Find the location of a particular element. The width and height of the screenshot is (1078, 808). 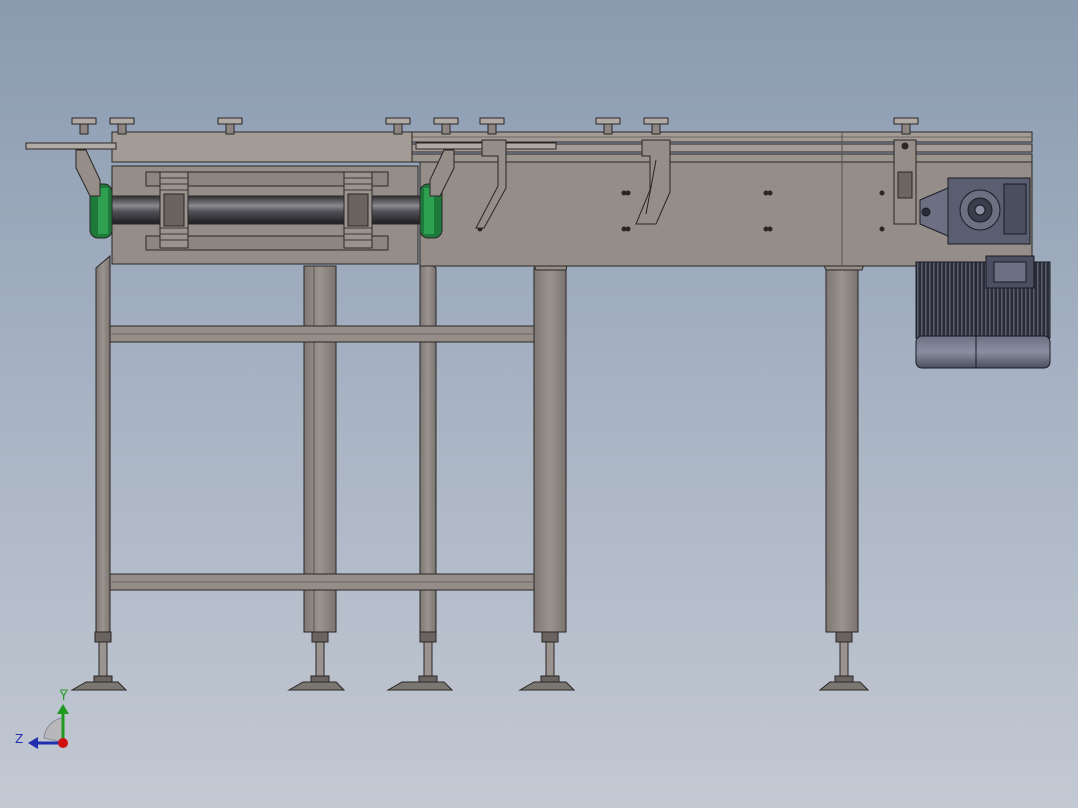

roller is located at coordinates (269, 210).